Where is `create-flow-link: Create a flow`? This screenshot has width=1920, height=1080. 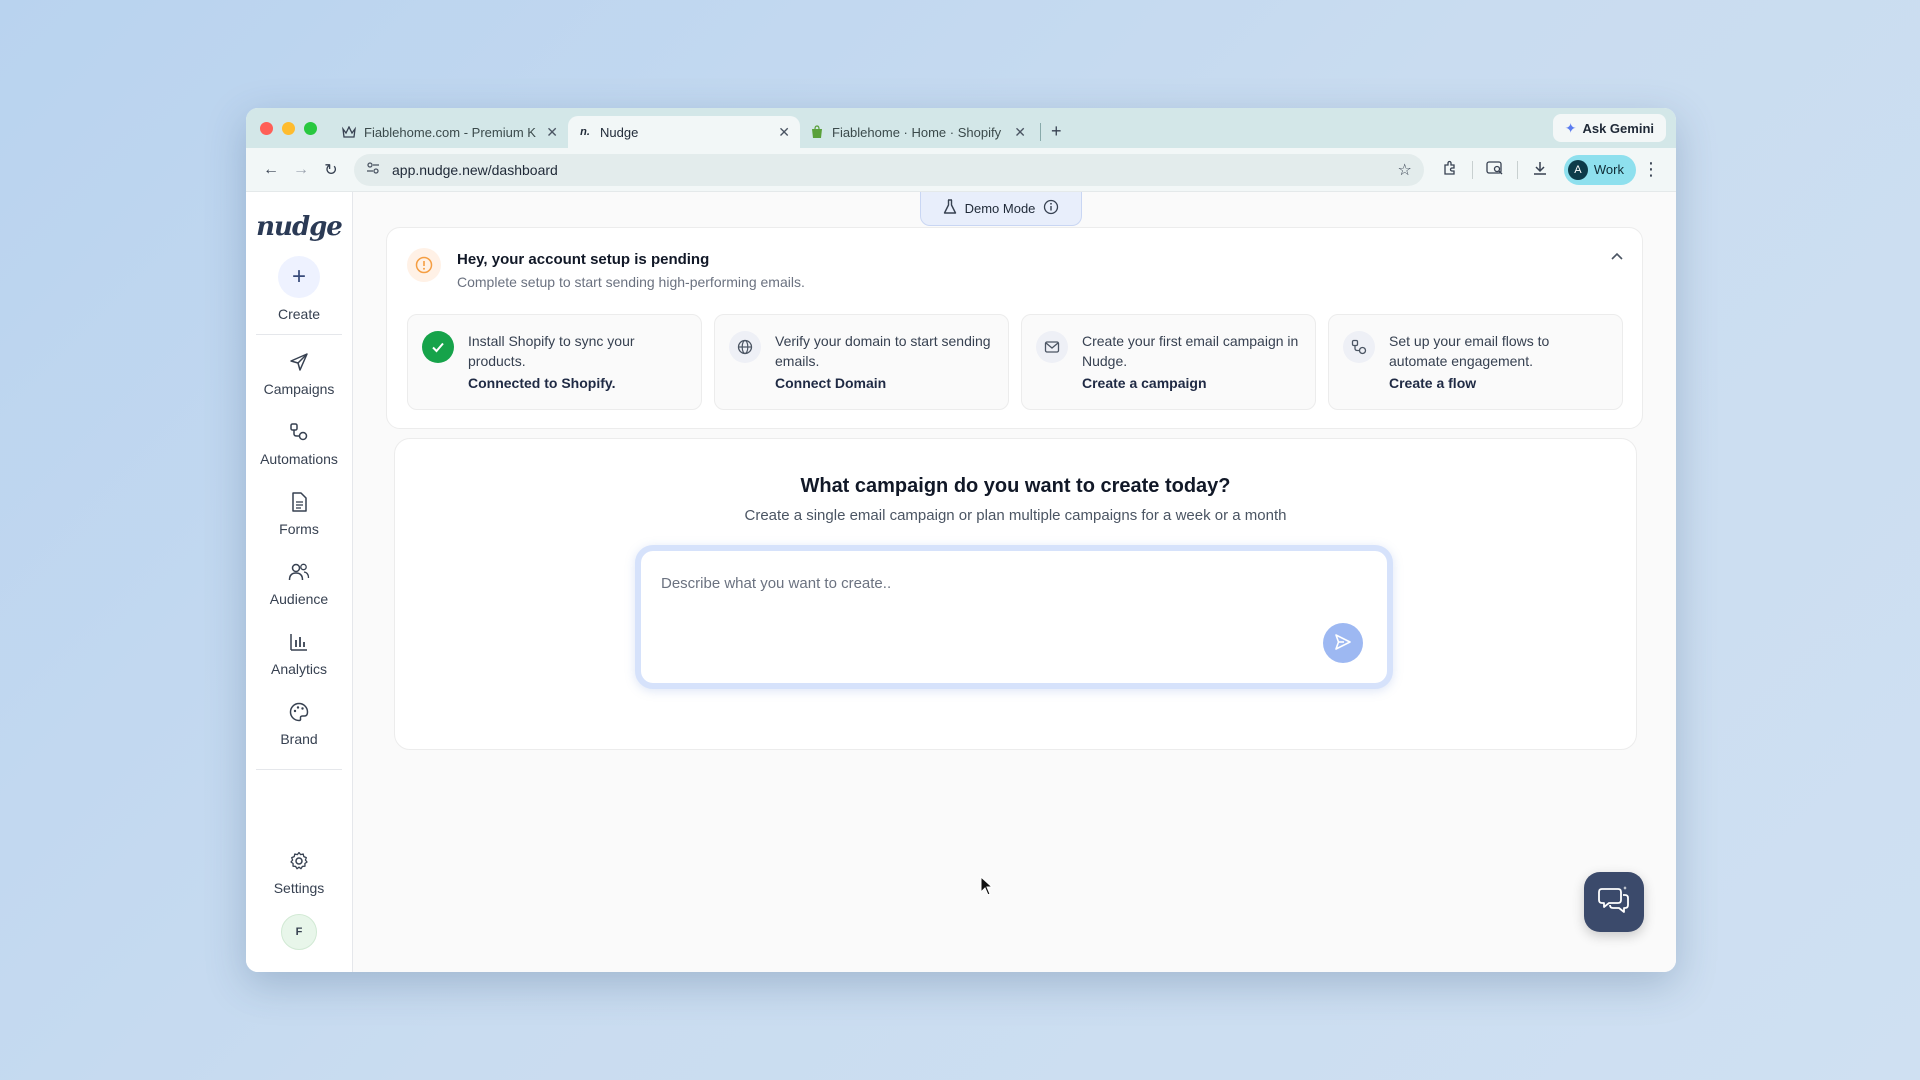
create-flow-link: Create a flow is located at coordinates (1497, 383).